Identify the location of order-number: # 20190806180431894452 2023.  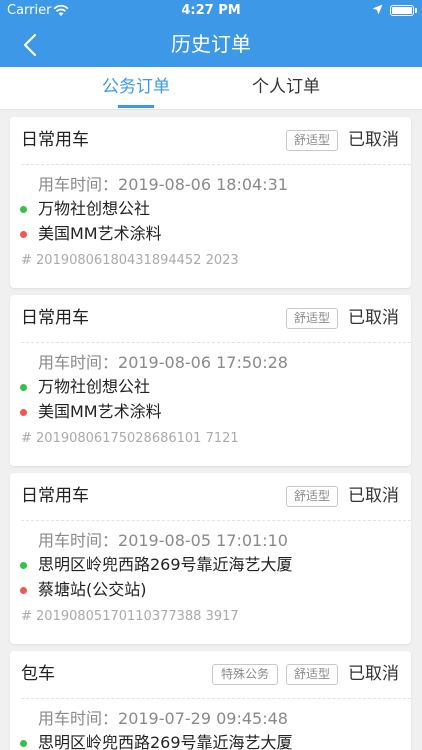
(130, 260).